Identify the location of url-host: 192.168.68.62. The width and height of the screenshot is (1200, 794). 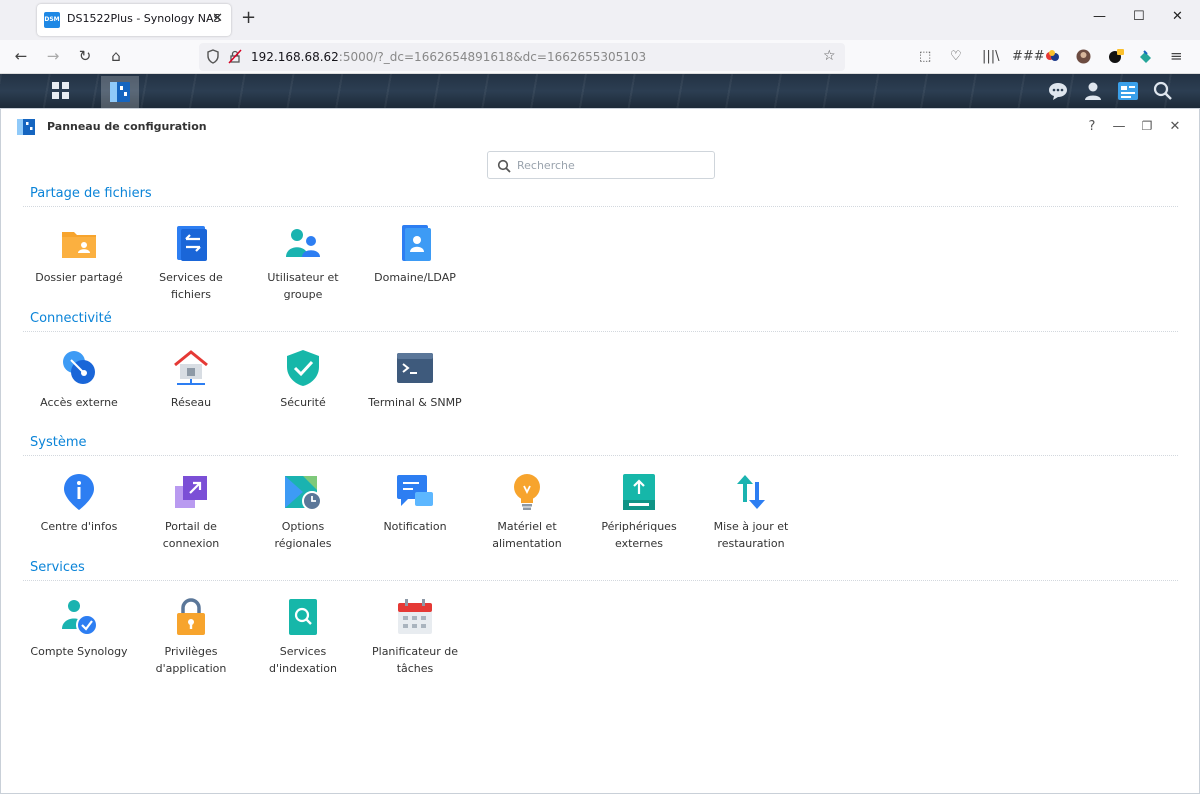
(295, 57).